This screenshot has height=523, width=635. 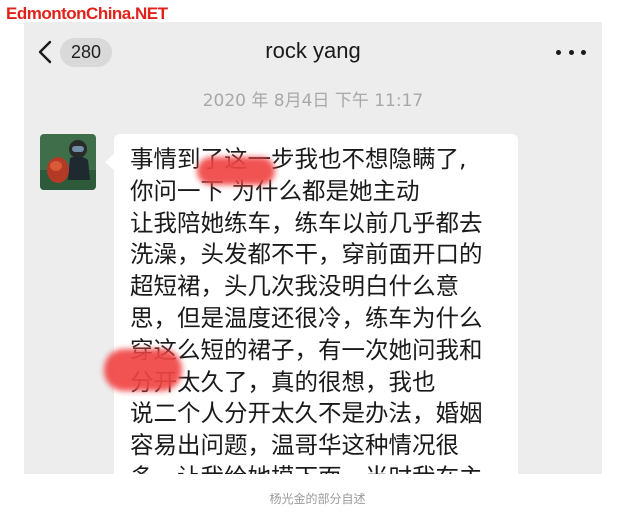 I want to click on contact-name: rock yang, so click(x=313, y=50).